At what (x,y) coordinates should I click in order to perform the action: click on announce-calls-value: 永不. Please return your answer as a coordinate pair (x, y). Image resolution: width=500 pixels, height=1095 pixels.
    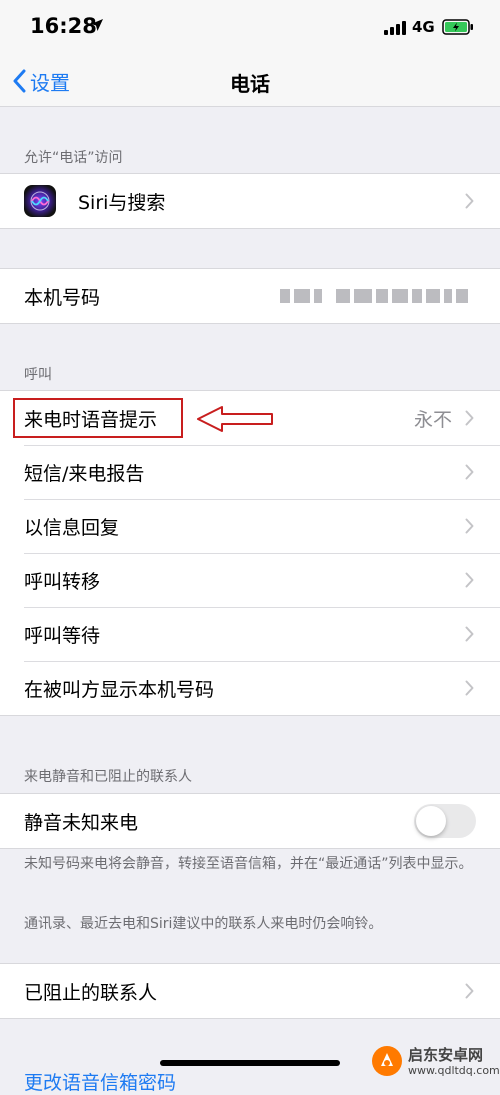
    Looking at the image, I should click on (432, 419).